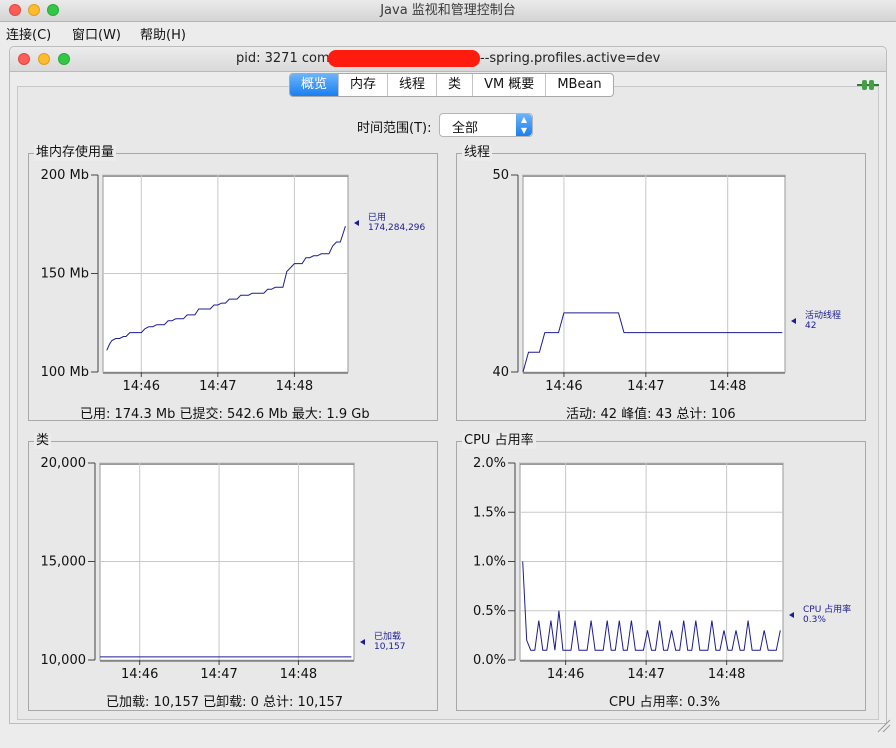 This screenshot has height=748, width=896. What do you see at coordinates (64, 59) in the screenshot?
I see `zoom-connection-button` at bounding box center [64, 59].